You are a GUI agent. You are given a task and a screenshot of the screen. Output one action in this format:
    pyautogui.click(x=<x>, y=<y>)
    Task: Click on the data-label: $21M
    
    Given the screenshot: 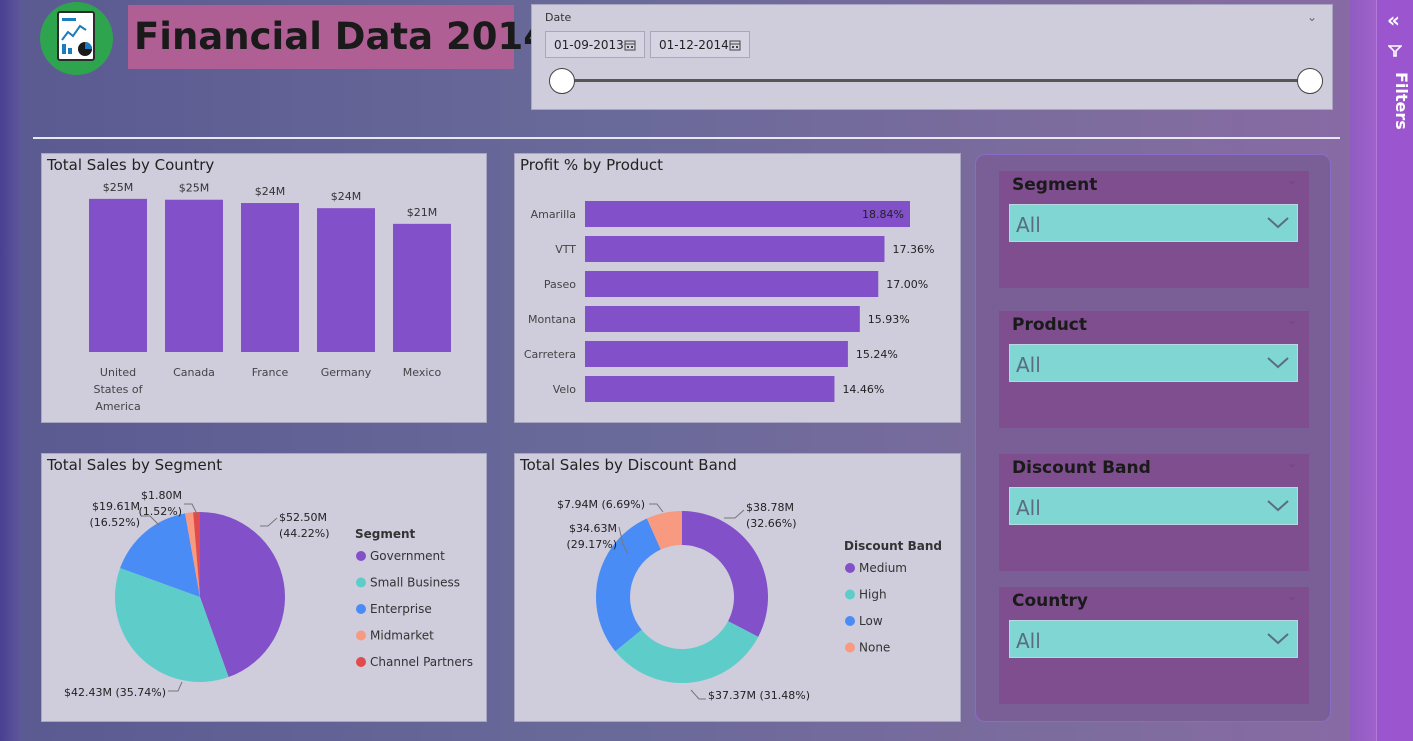 What is the action you would take?
    pyautogui.click(x=422, y=212)
    